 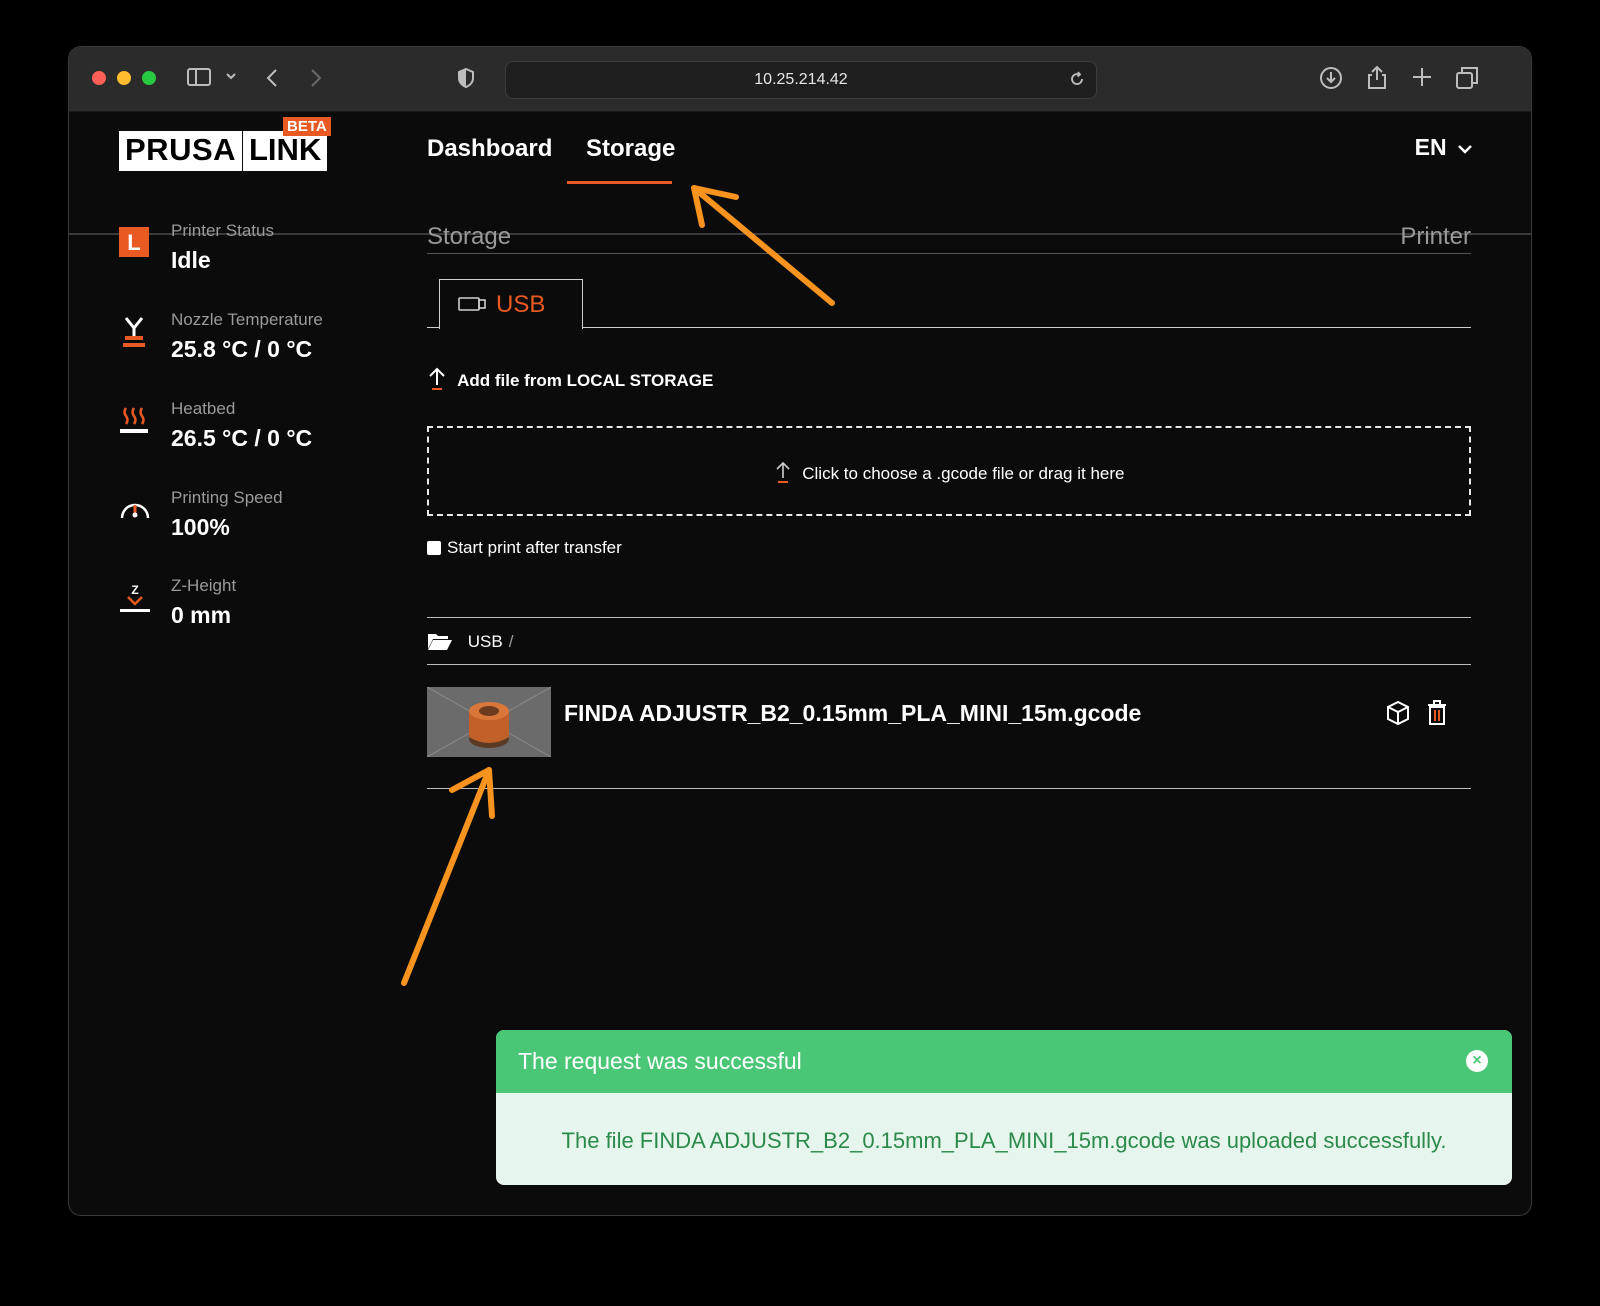 I want to click on 3d-view-icon, so click(x=1398, y=715).